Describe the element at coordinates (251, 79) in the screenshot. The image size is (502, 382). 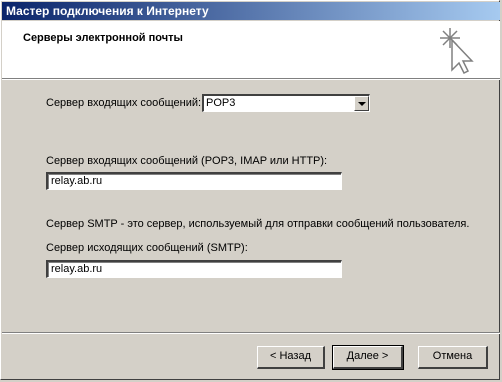
I see `header-separator` at that location.